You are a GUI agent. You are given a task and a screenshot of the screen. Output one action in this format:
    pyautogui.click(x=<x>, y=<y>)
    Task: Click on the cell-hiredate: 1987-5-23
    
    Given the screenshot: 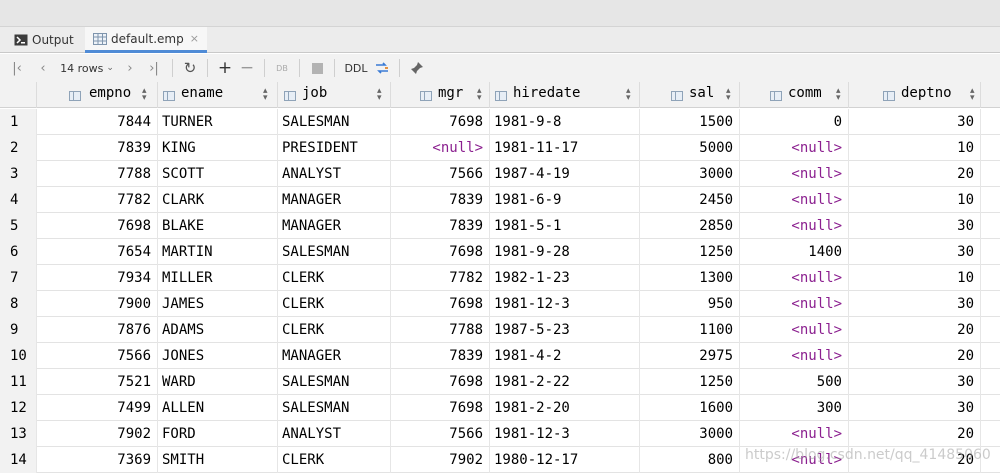 What is the action you would take?
    pyautogui.click(x=565, y=330)
    